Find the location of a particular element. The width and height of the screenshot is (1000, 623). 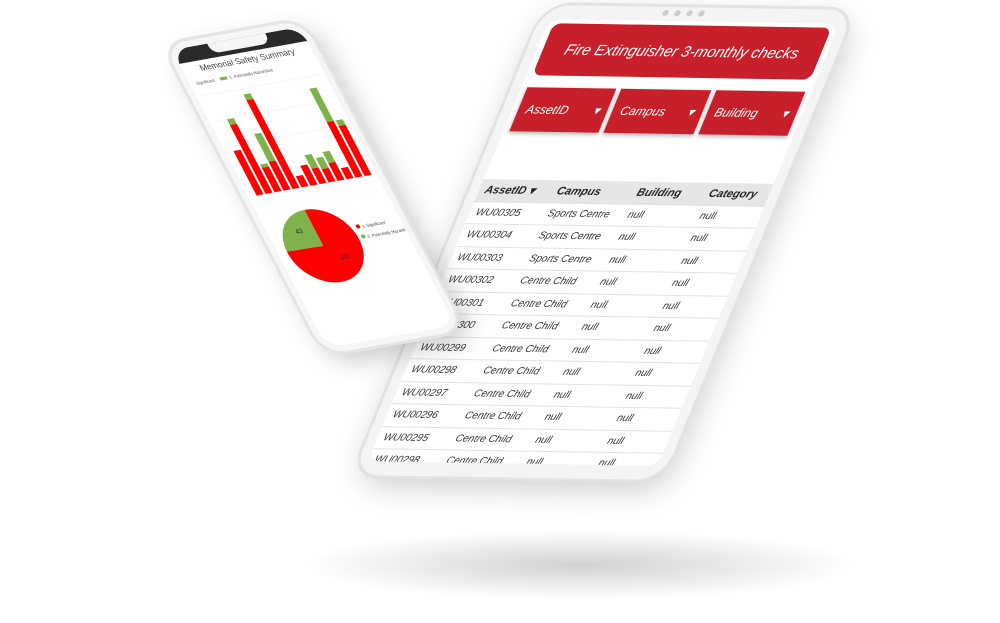

filter-bar: AssetID ▾ Campus ▾ Building ▾ is located at coordinates (657, 111).